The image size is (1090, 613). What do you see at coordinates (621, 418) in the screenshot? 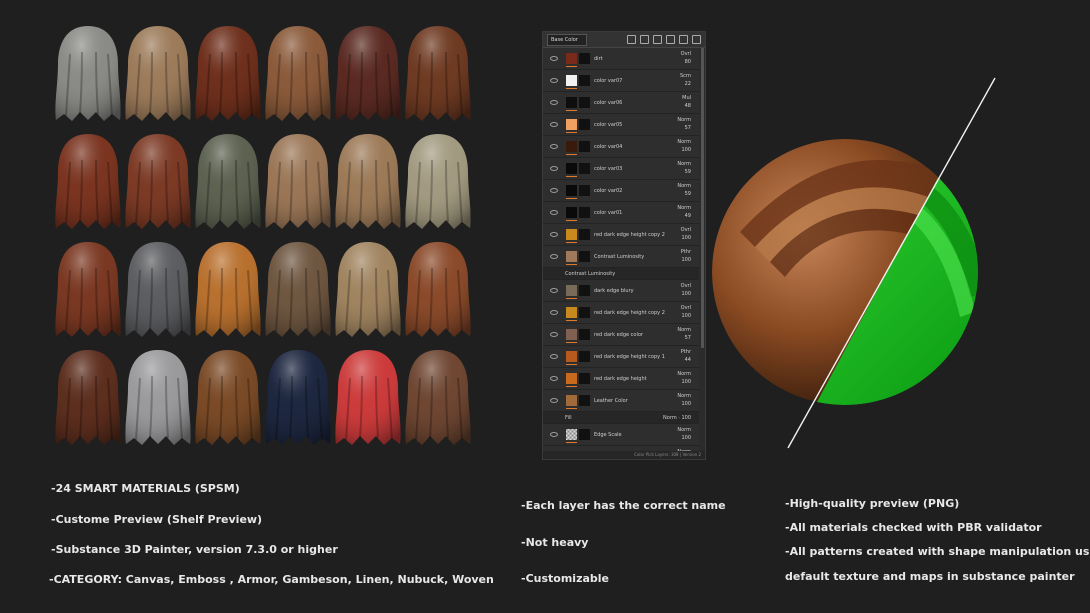
I see `layer-effect-row: Fill Norm · 100` at bounding box center [621, 418].